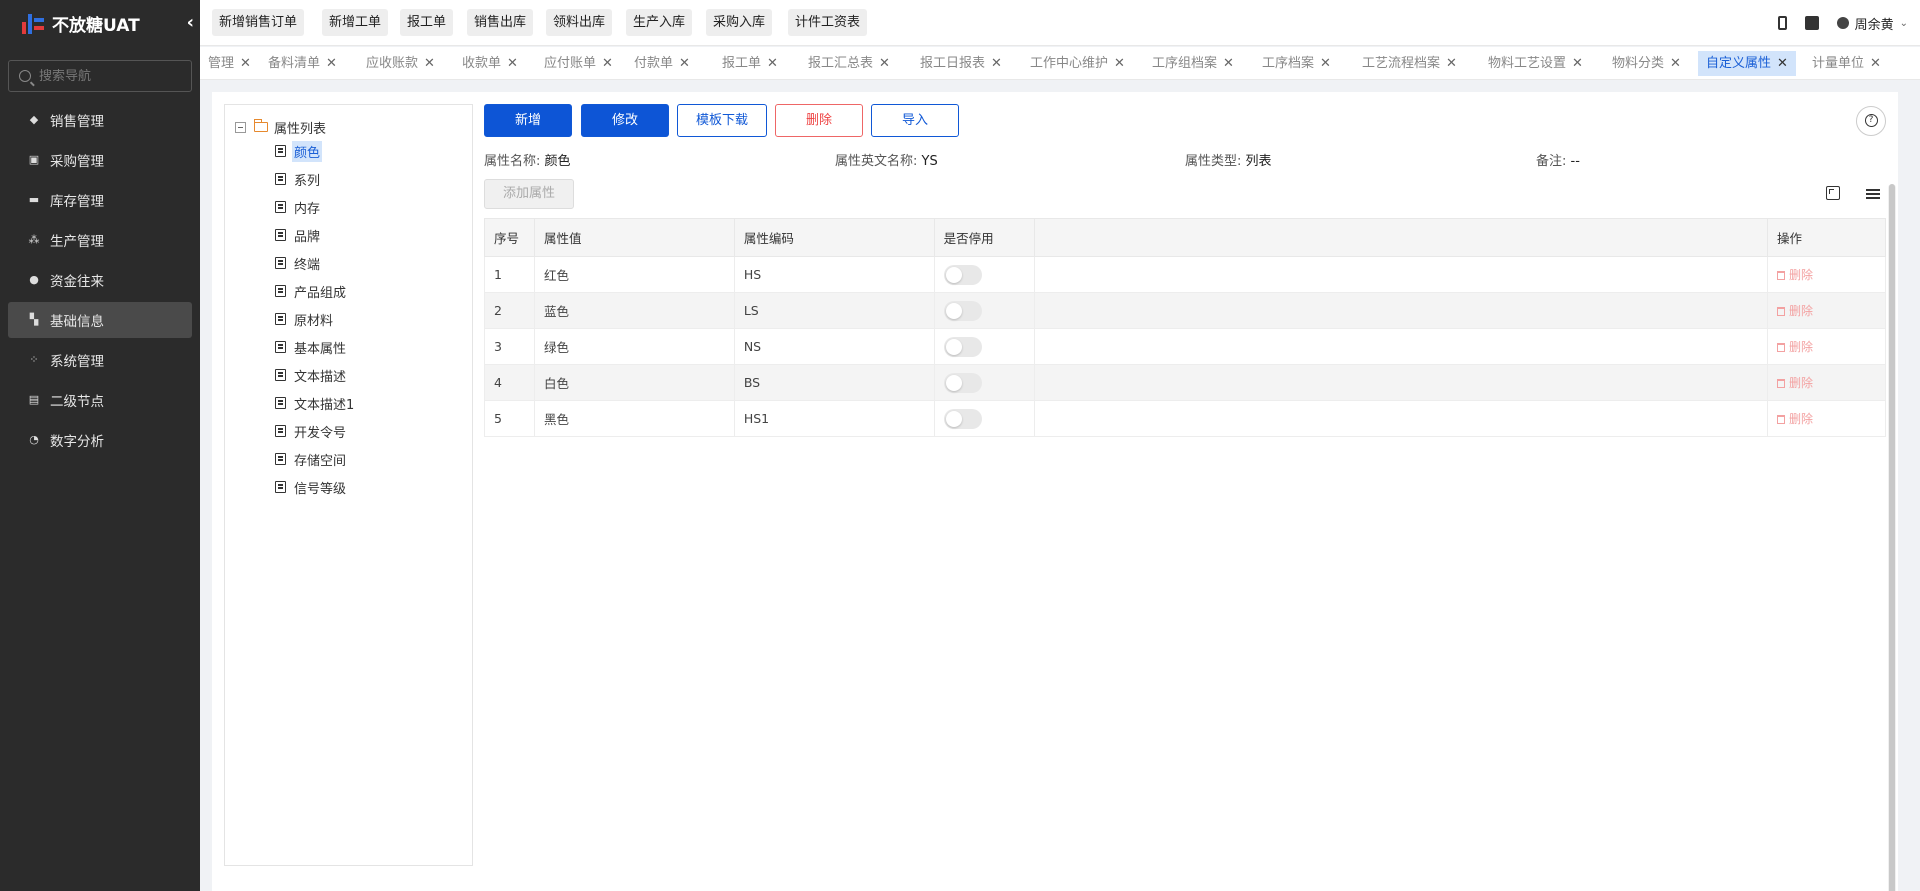  Describe the element at coordinates (1846, 63) in the screenshot. I see `tab-item: 计量单位 ✕` at that location.